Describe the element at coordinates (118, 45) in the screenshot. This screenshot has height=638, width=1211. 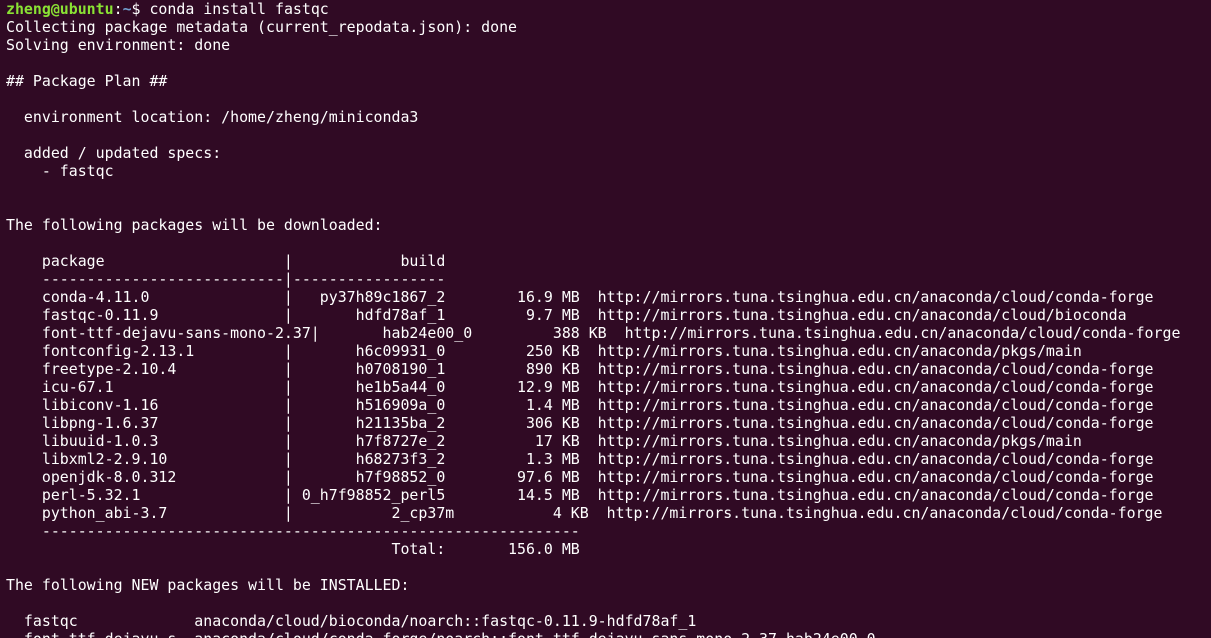
I see `output-line: Solving environment: done` at that location.